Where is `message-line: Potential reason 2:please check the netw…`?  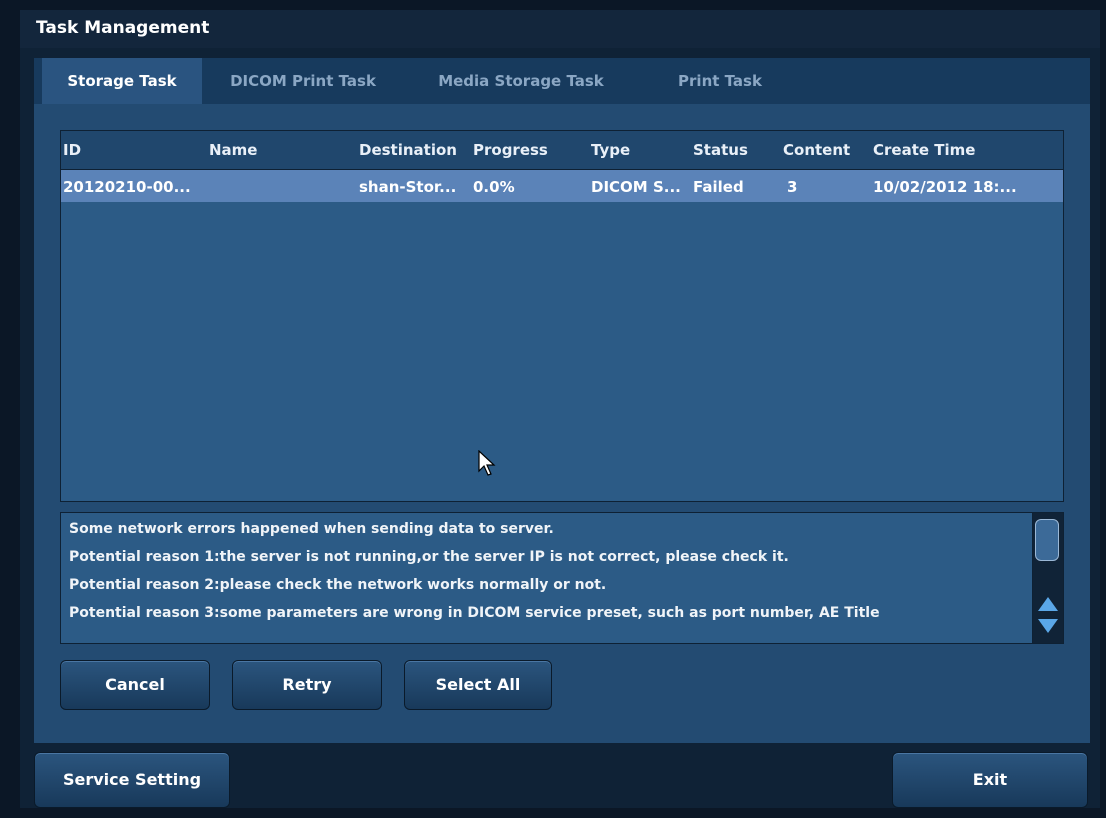
message-line: Potential reason 2:please check the netw… is located at coordinates (338, 585).